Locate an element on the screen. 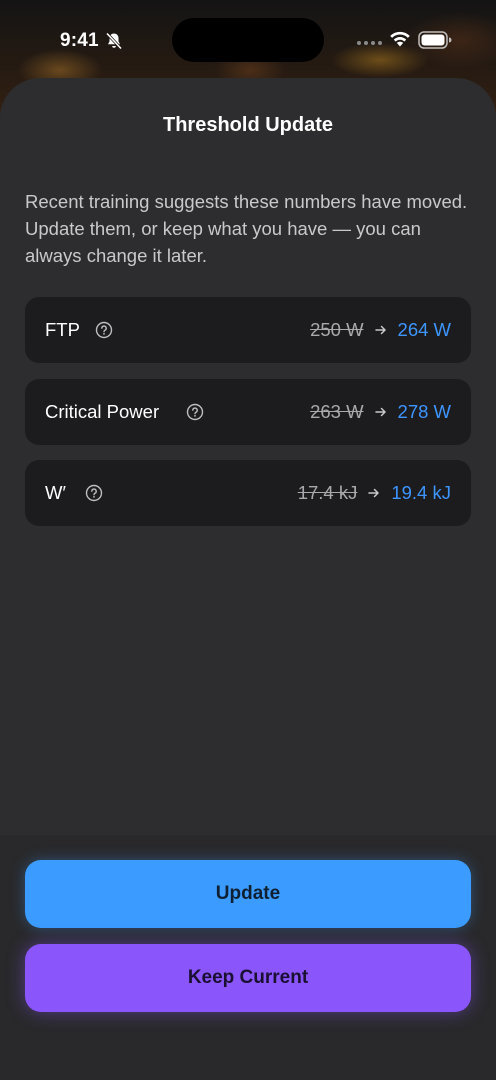 This screenshot has height=1080, width=496. dynamic-island is located at coordinates (248, 40).